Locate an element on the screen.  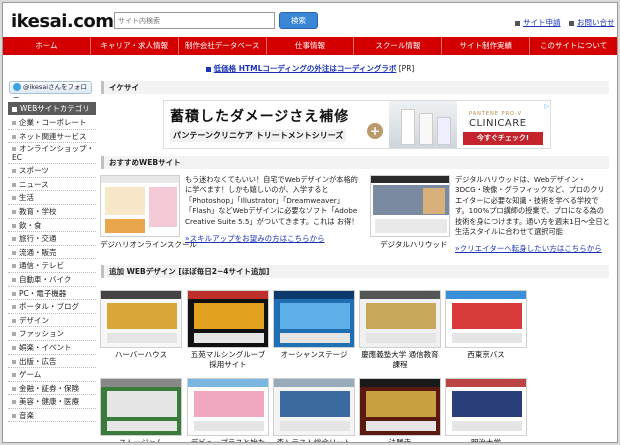
gallery-item: 法勝寺 is located at coordinates (400, 410).